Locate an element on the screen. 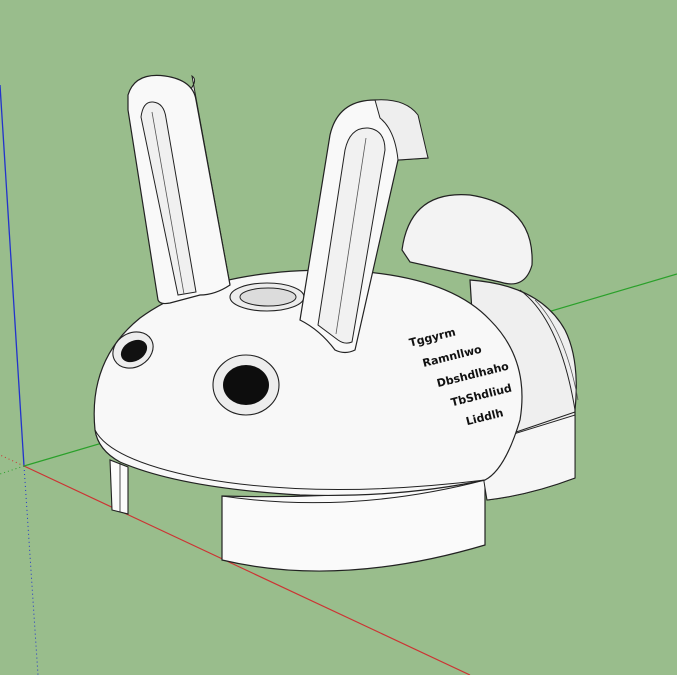  right-eye-hole is located at coordinates (246, 385).